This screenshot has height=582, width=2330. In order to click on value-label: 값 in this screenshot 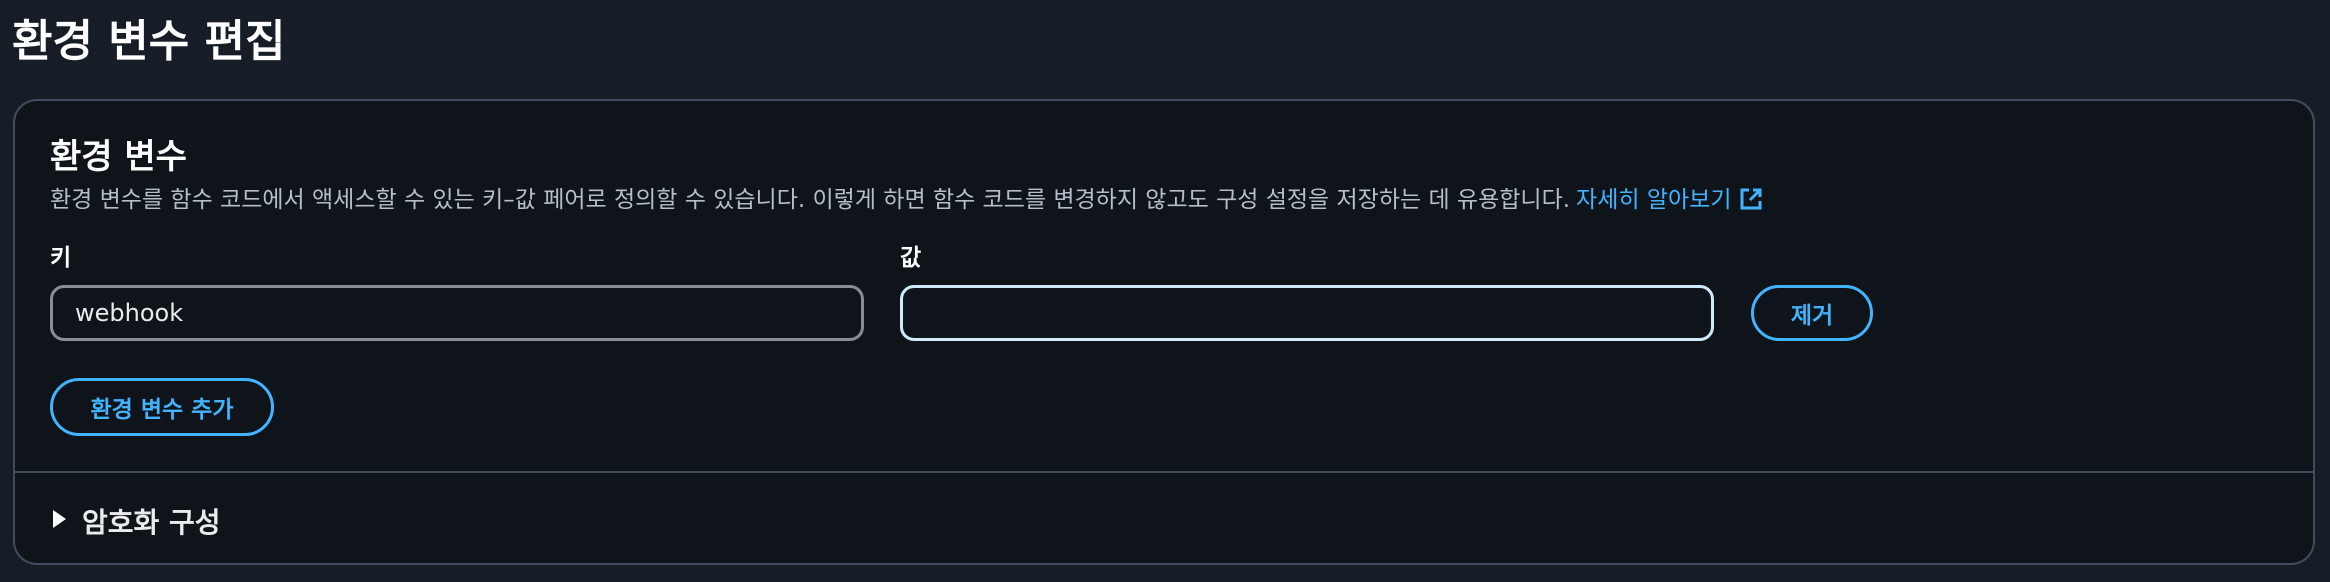, I will do `click(911, 258)`.